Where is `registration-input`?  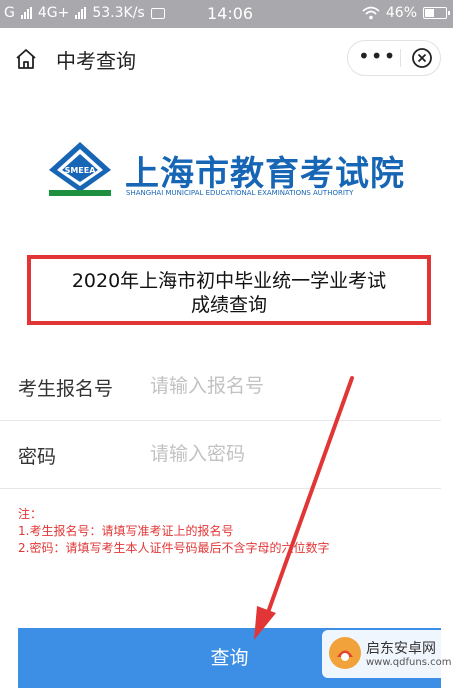 registration-input is located at coordinates (285, 386).